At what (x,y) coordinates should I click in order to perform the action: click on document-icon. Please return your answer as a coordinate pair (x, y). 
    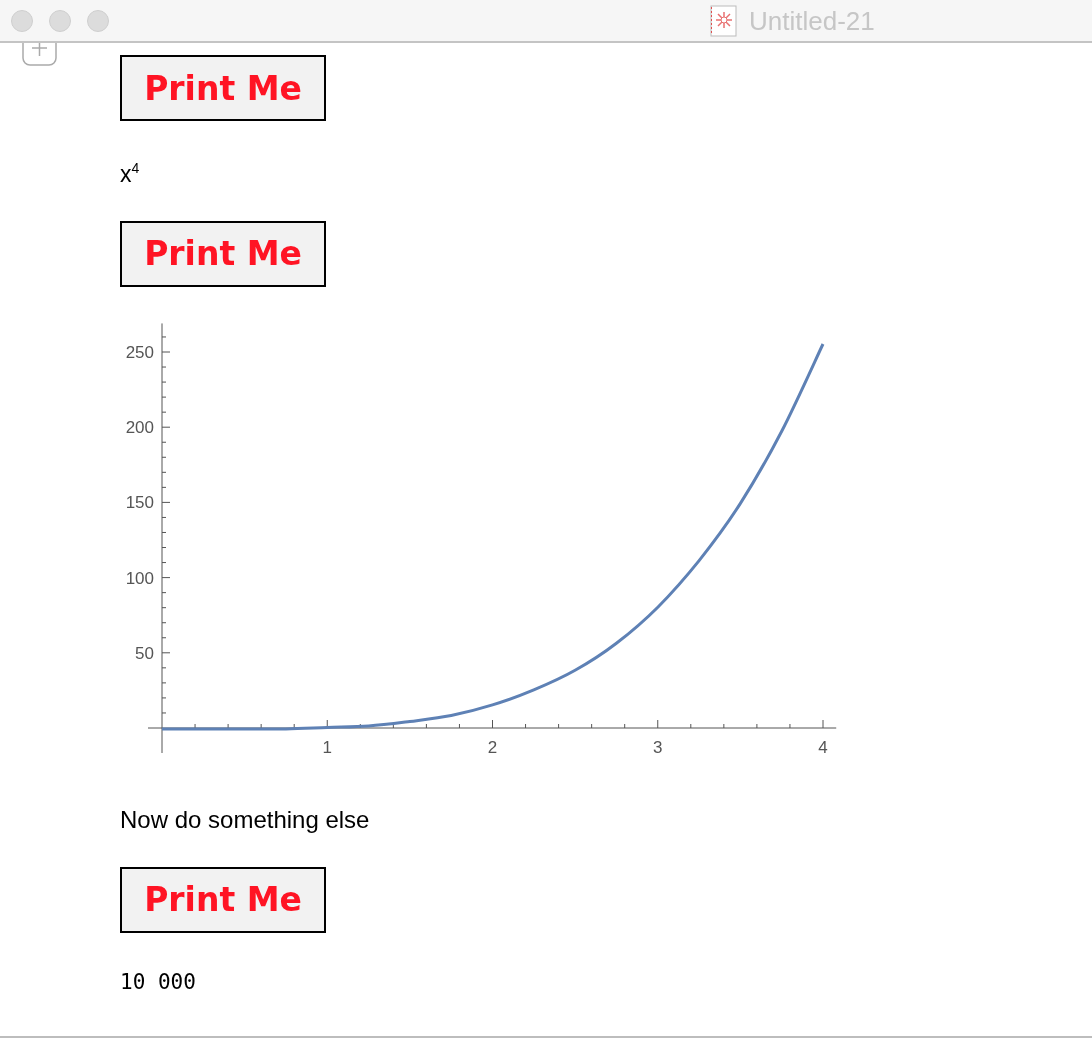
    Looking at the image, I should click on (723, 21).